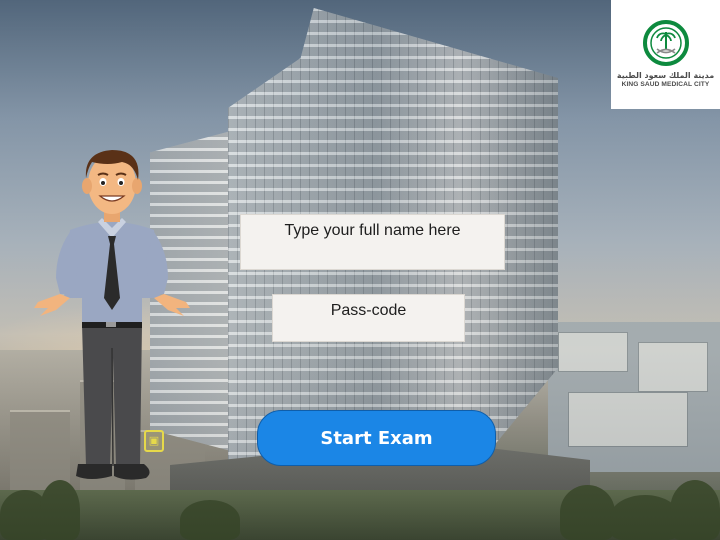 The width and height of the screenshot is (720, 540). What do you see at coordinates (368, 318) in the screenshot?
I see `passcode-input: Pass-code` at bounding box center [368, 318].